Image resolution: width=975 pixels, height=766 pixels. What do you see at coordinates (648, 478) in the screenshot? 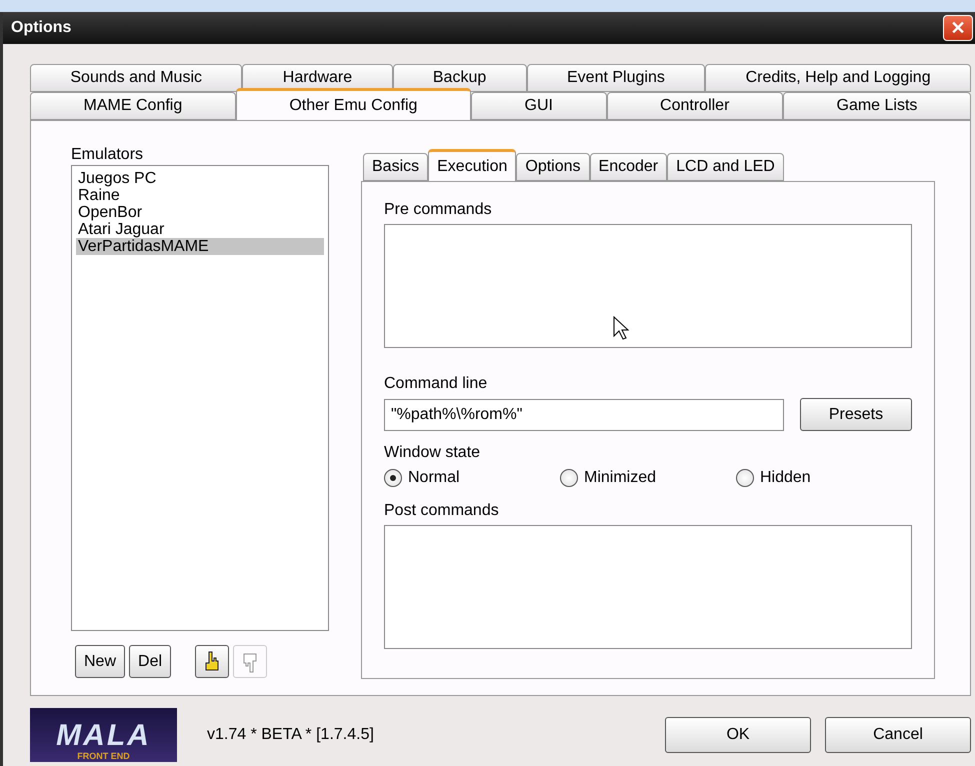
I see `radio-option: Minimized` at bounding box center [648, 478].